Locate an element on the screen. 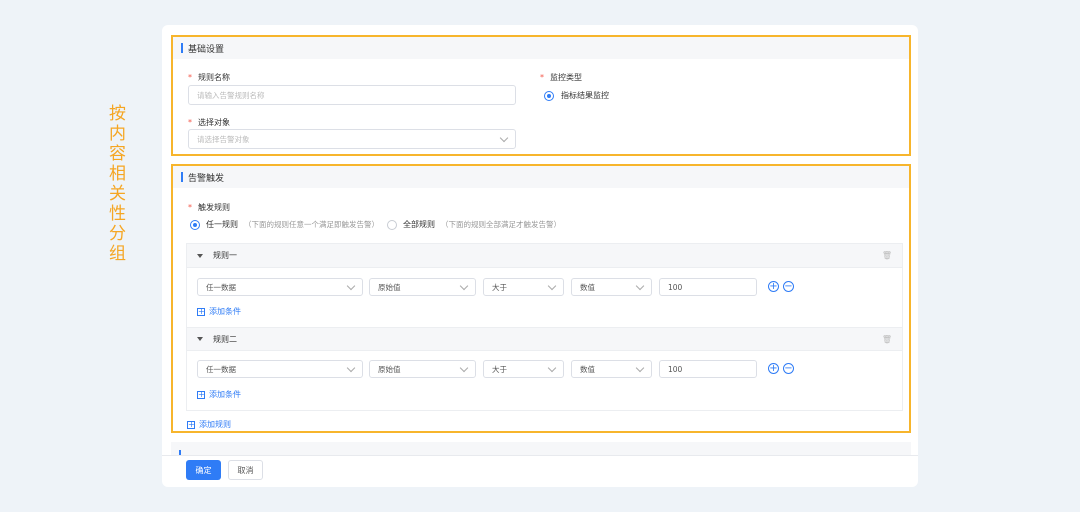 This screenshot has height=512, width=1080. chevron-down-icon is located at coordinates (504, 137).